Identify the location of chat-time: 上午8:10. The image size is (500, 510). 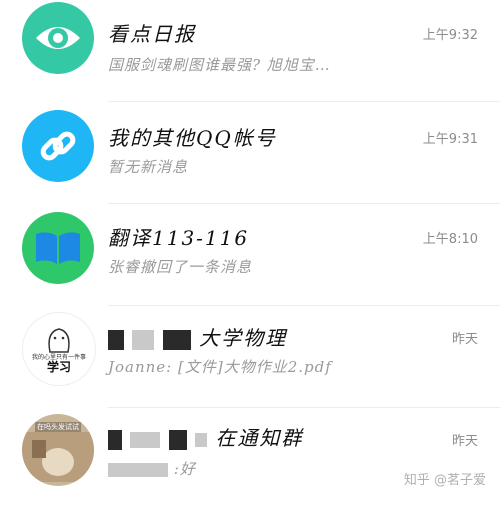
(450, 239).